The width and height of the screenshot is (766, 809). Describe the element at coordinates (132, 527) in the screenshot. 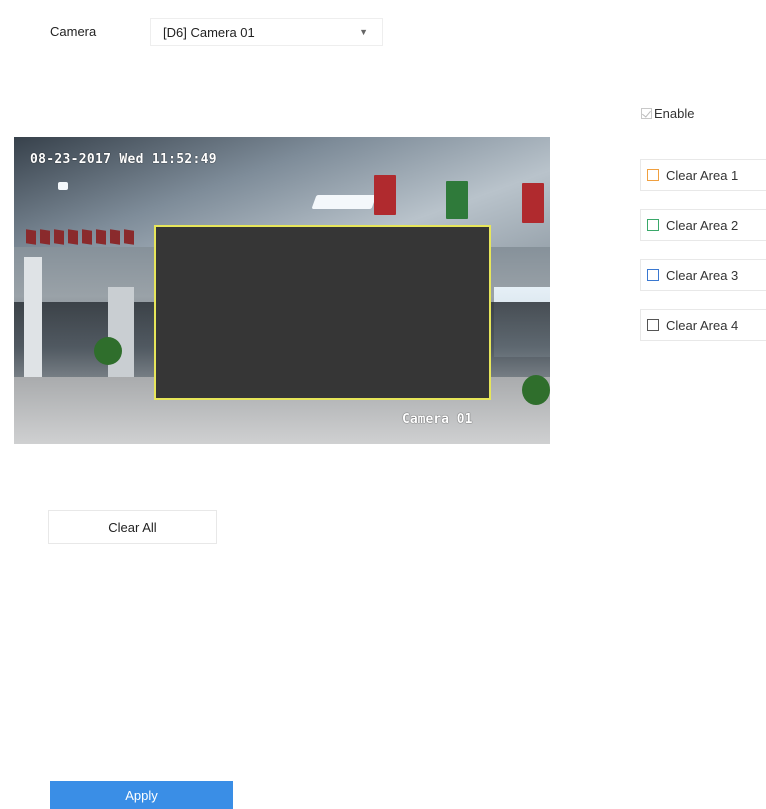

I see `clear-all-button: Clear All` at that location.